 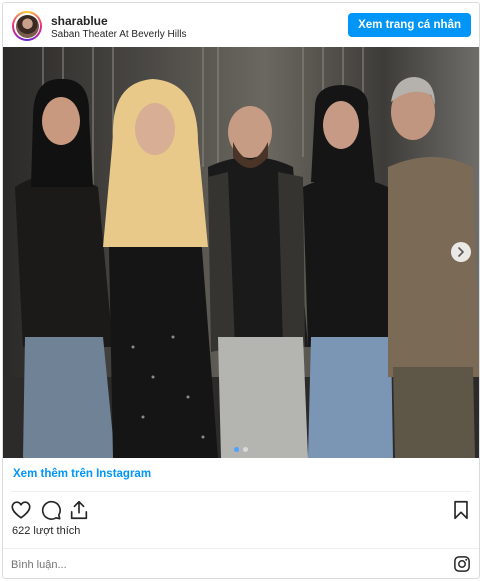 What do you see at coordinates (241, 511) in the screenshot?
I see `action-bar` at bounding box center [241, 511].